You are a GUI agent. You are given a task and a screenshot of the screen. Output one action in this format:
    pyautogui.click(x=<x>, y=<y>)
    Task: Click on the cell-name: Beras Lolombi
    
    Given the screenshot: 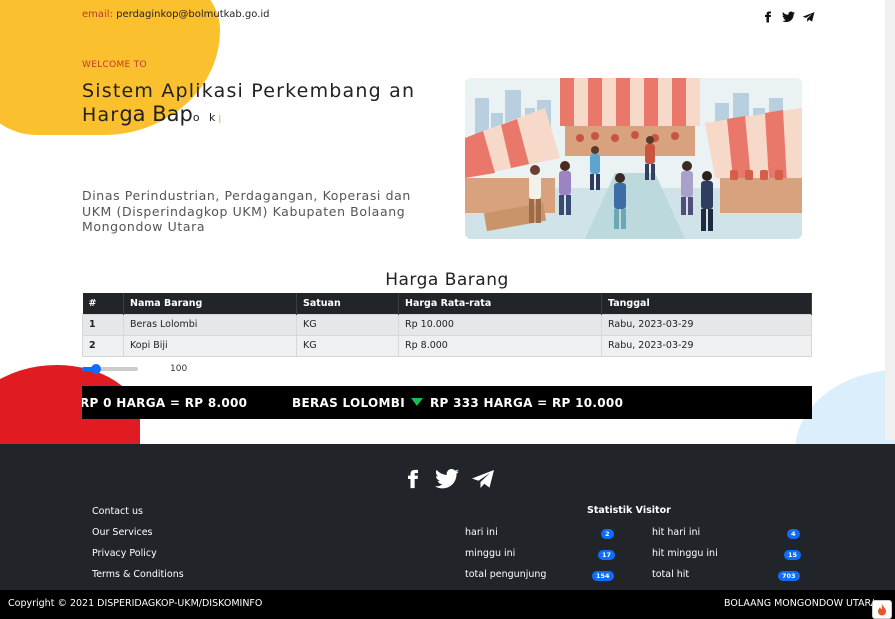 What is the action you would take?
    pyautogui.click(x=210, y=324)
    